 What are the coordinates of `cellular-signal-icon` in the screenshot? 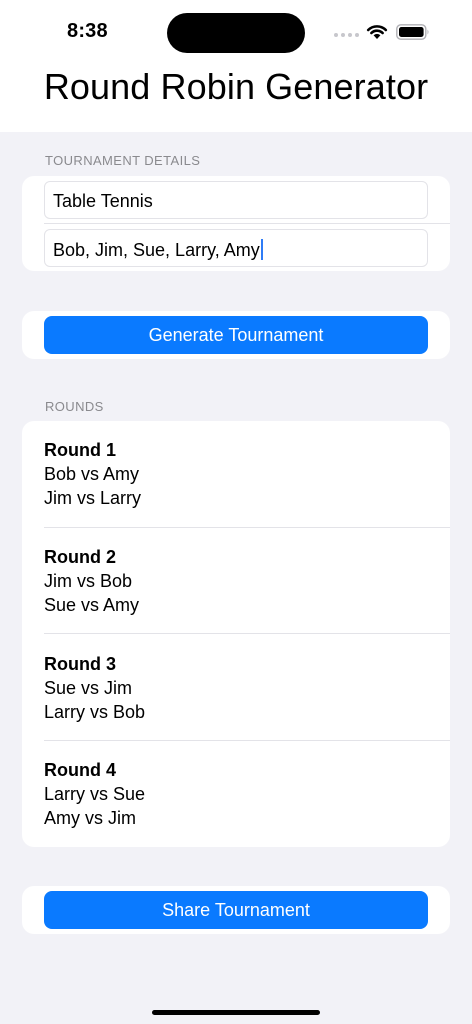 It's located at (346, 35).